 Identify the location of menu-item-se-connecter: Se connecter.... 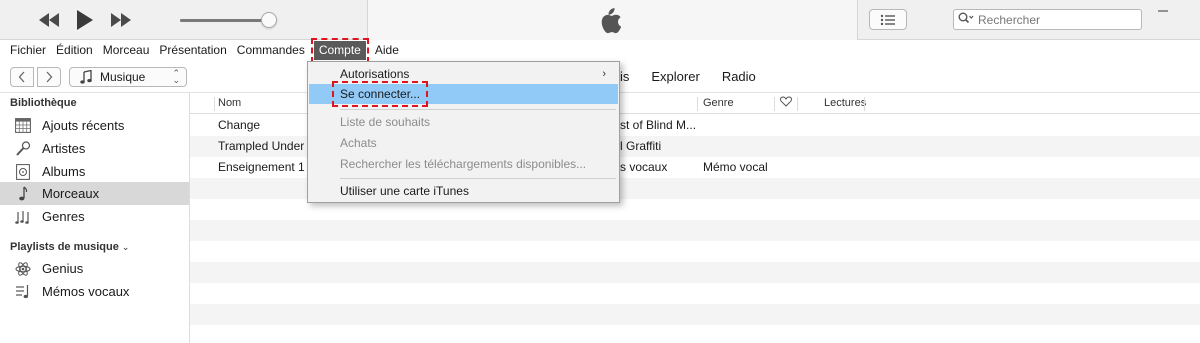
(463, 94).